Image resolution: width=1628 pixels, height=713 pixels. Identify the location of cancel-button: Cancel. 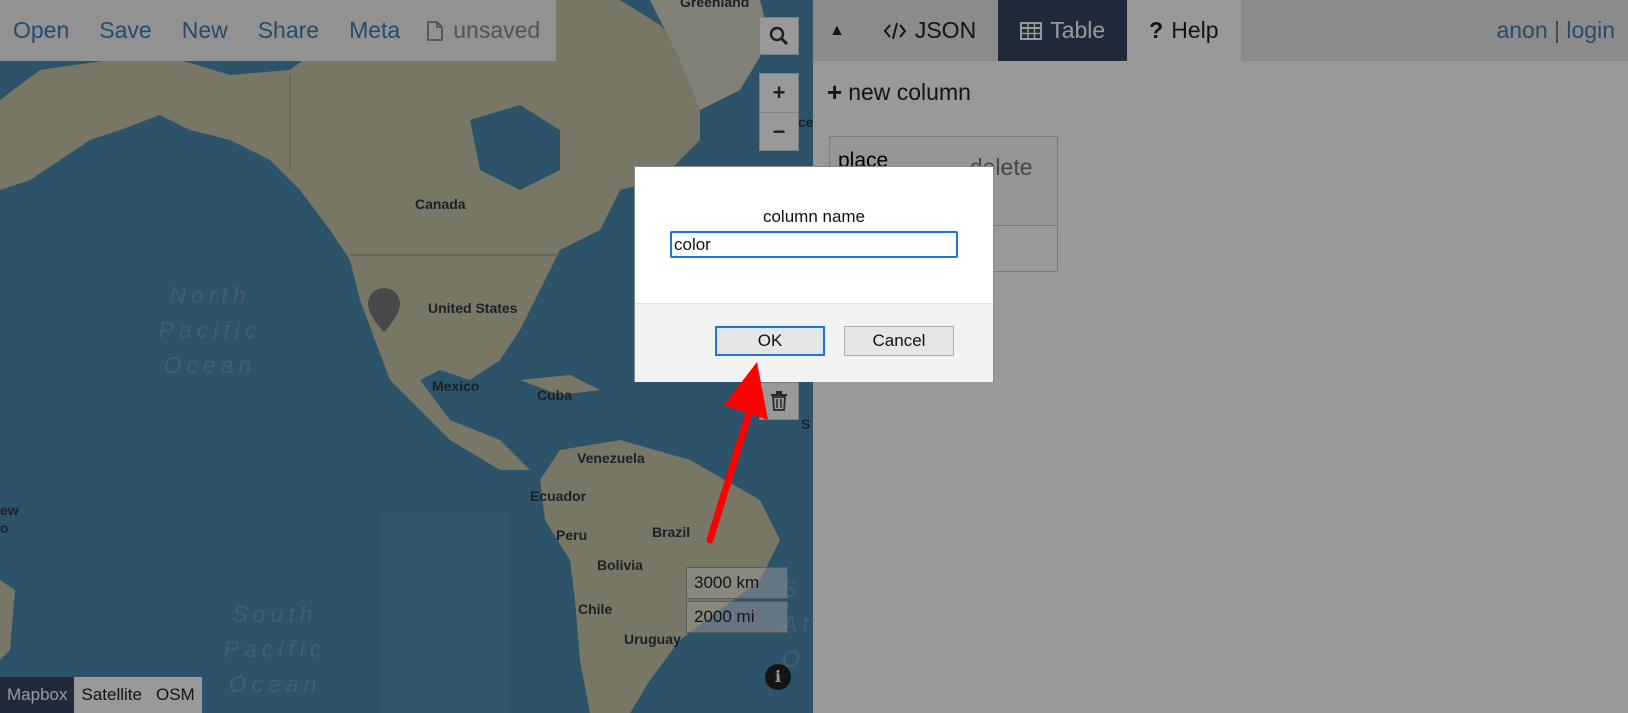
(899, 341).